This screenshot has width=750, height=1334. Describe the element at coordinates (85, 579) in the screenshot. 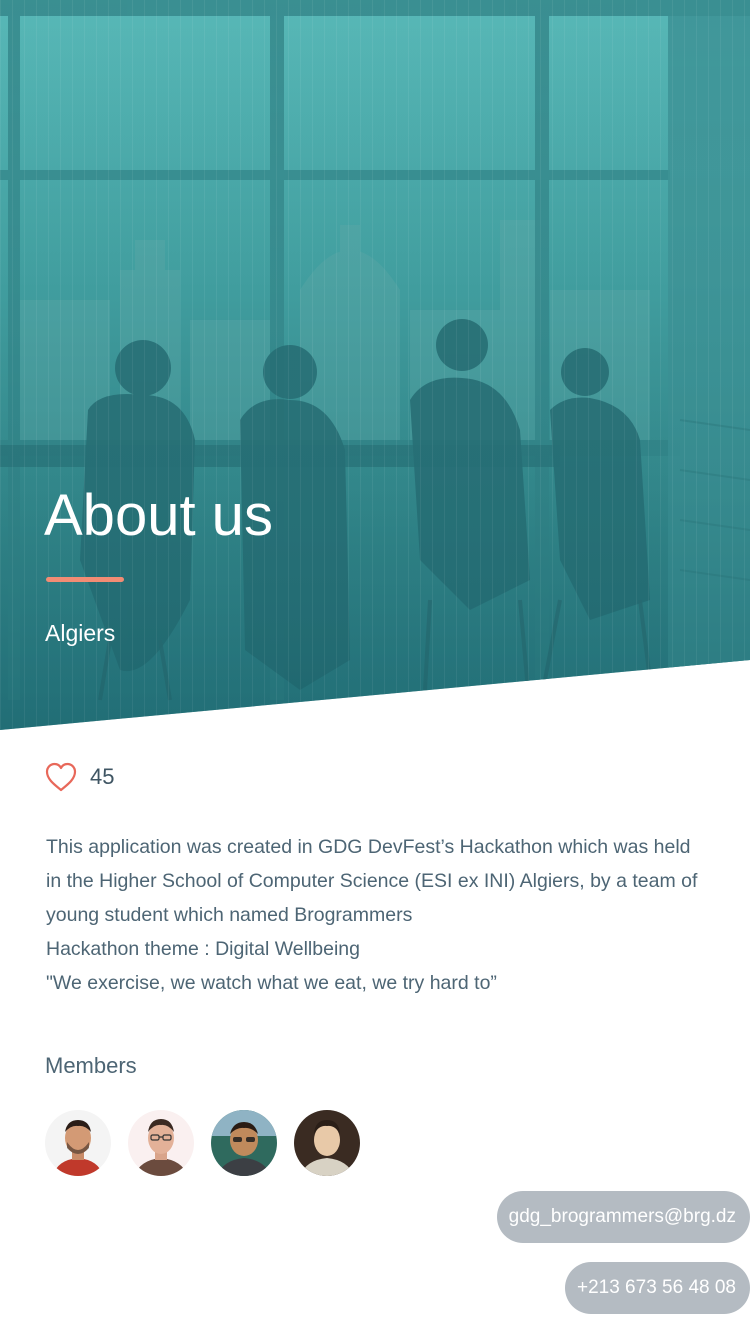

I see `title-accent-underline` at that location.